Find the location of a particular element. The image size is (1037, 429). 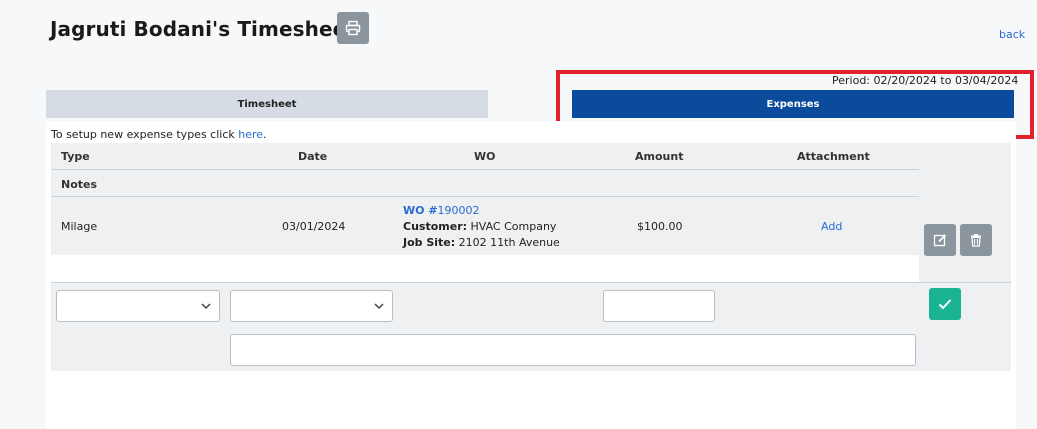

customer-label: Customer: is located at coordinates (435, 226).